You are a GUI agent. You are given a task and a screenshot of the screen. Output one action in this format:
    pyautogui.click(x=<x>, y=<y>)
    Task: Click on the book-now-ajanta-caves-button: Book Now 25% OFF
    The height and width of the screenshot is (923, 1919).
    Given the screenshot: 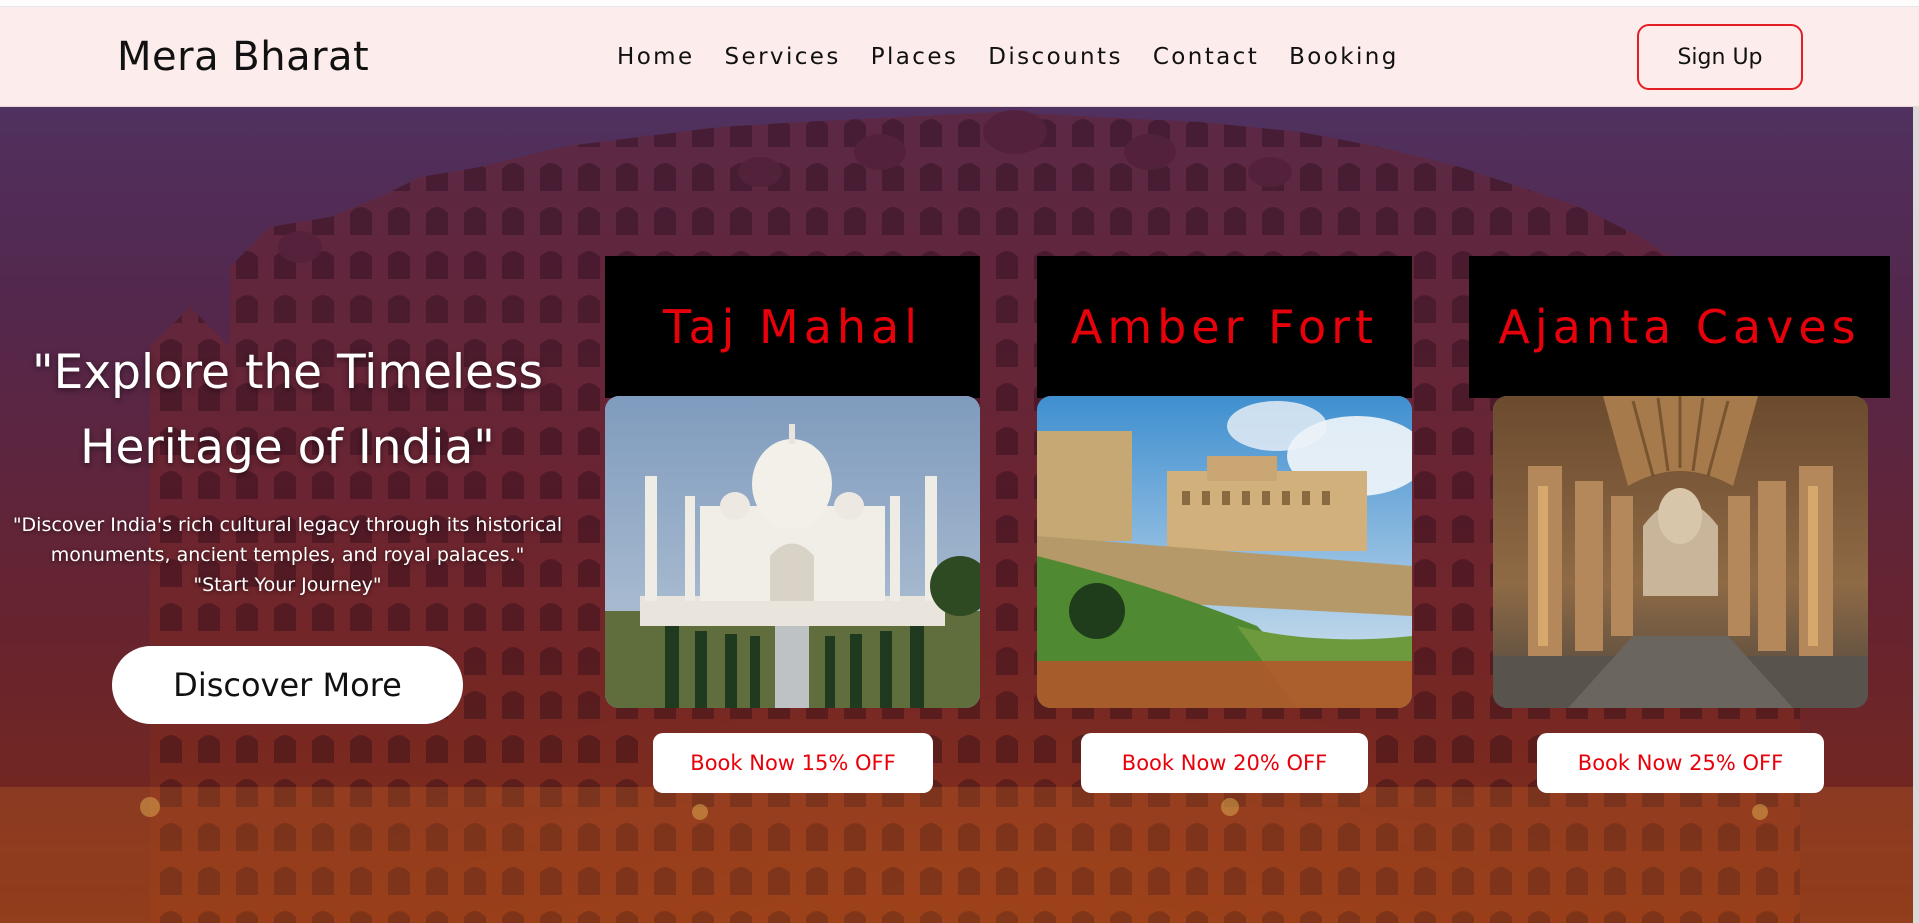 What is the action you would take?
    pyautogui.click(x=1680, y=763)
    